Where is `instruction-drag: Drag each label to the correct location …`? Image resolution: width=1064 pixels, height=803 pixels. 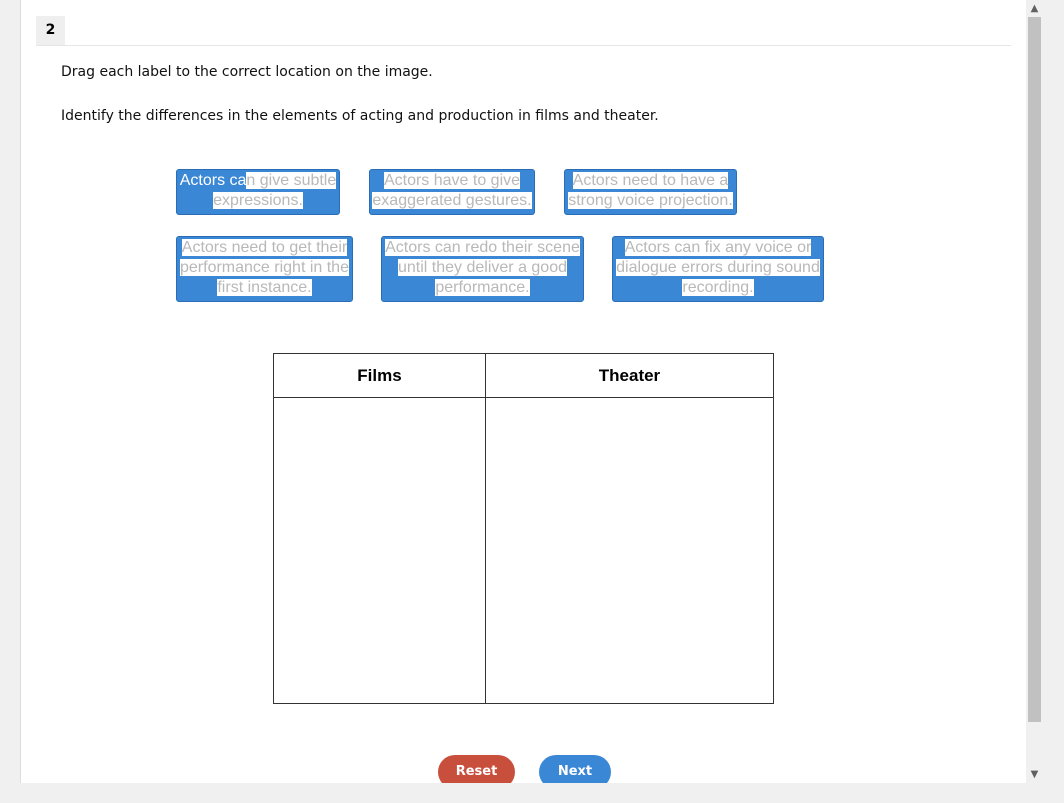 instruction-drag: Drag each label to the correct location … is located at coordinates (247, 72).